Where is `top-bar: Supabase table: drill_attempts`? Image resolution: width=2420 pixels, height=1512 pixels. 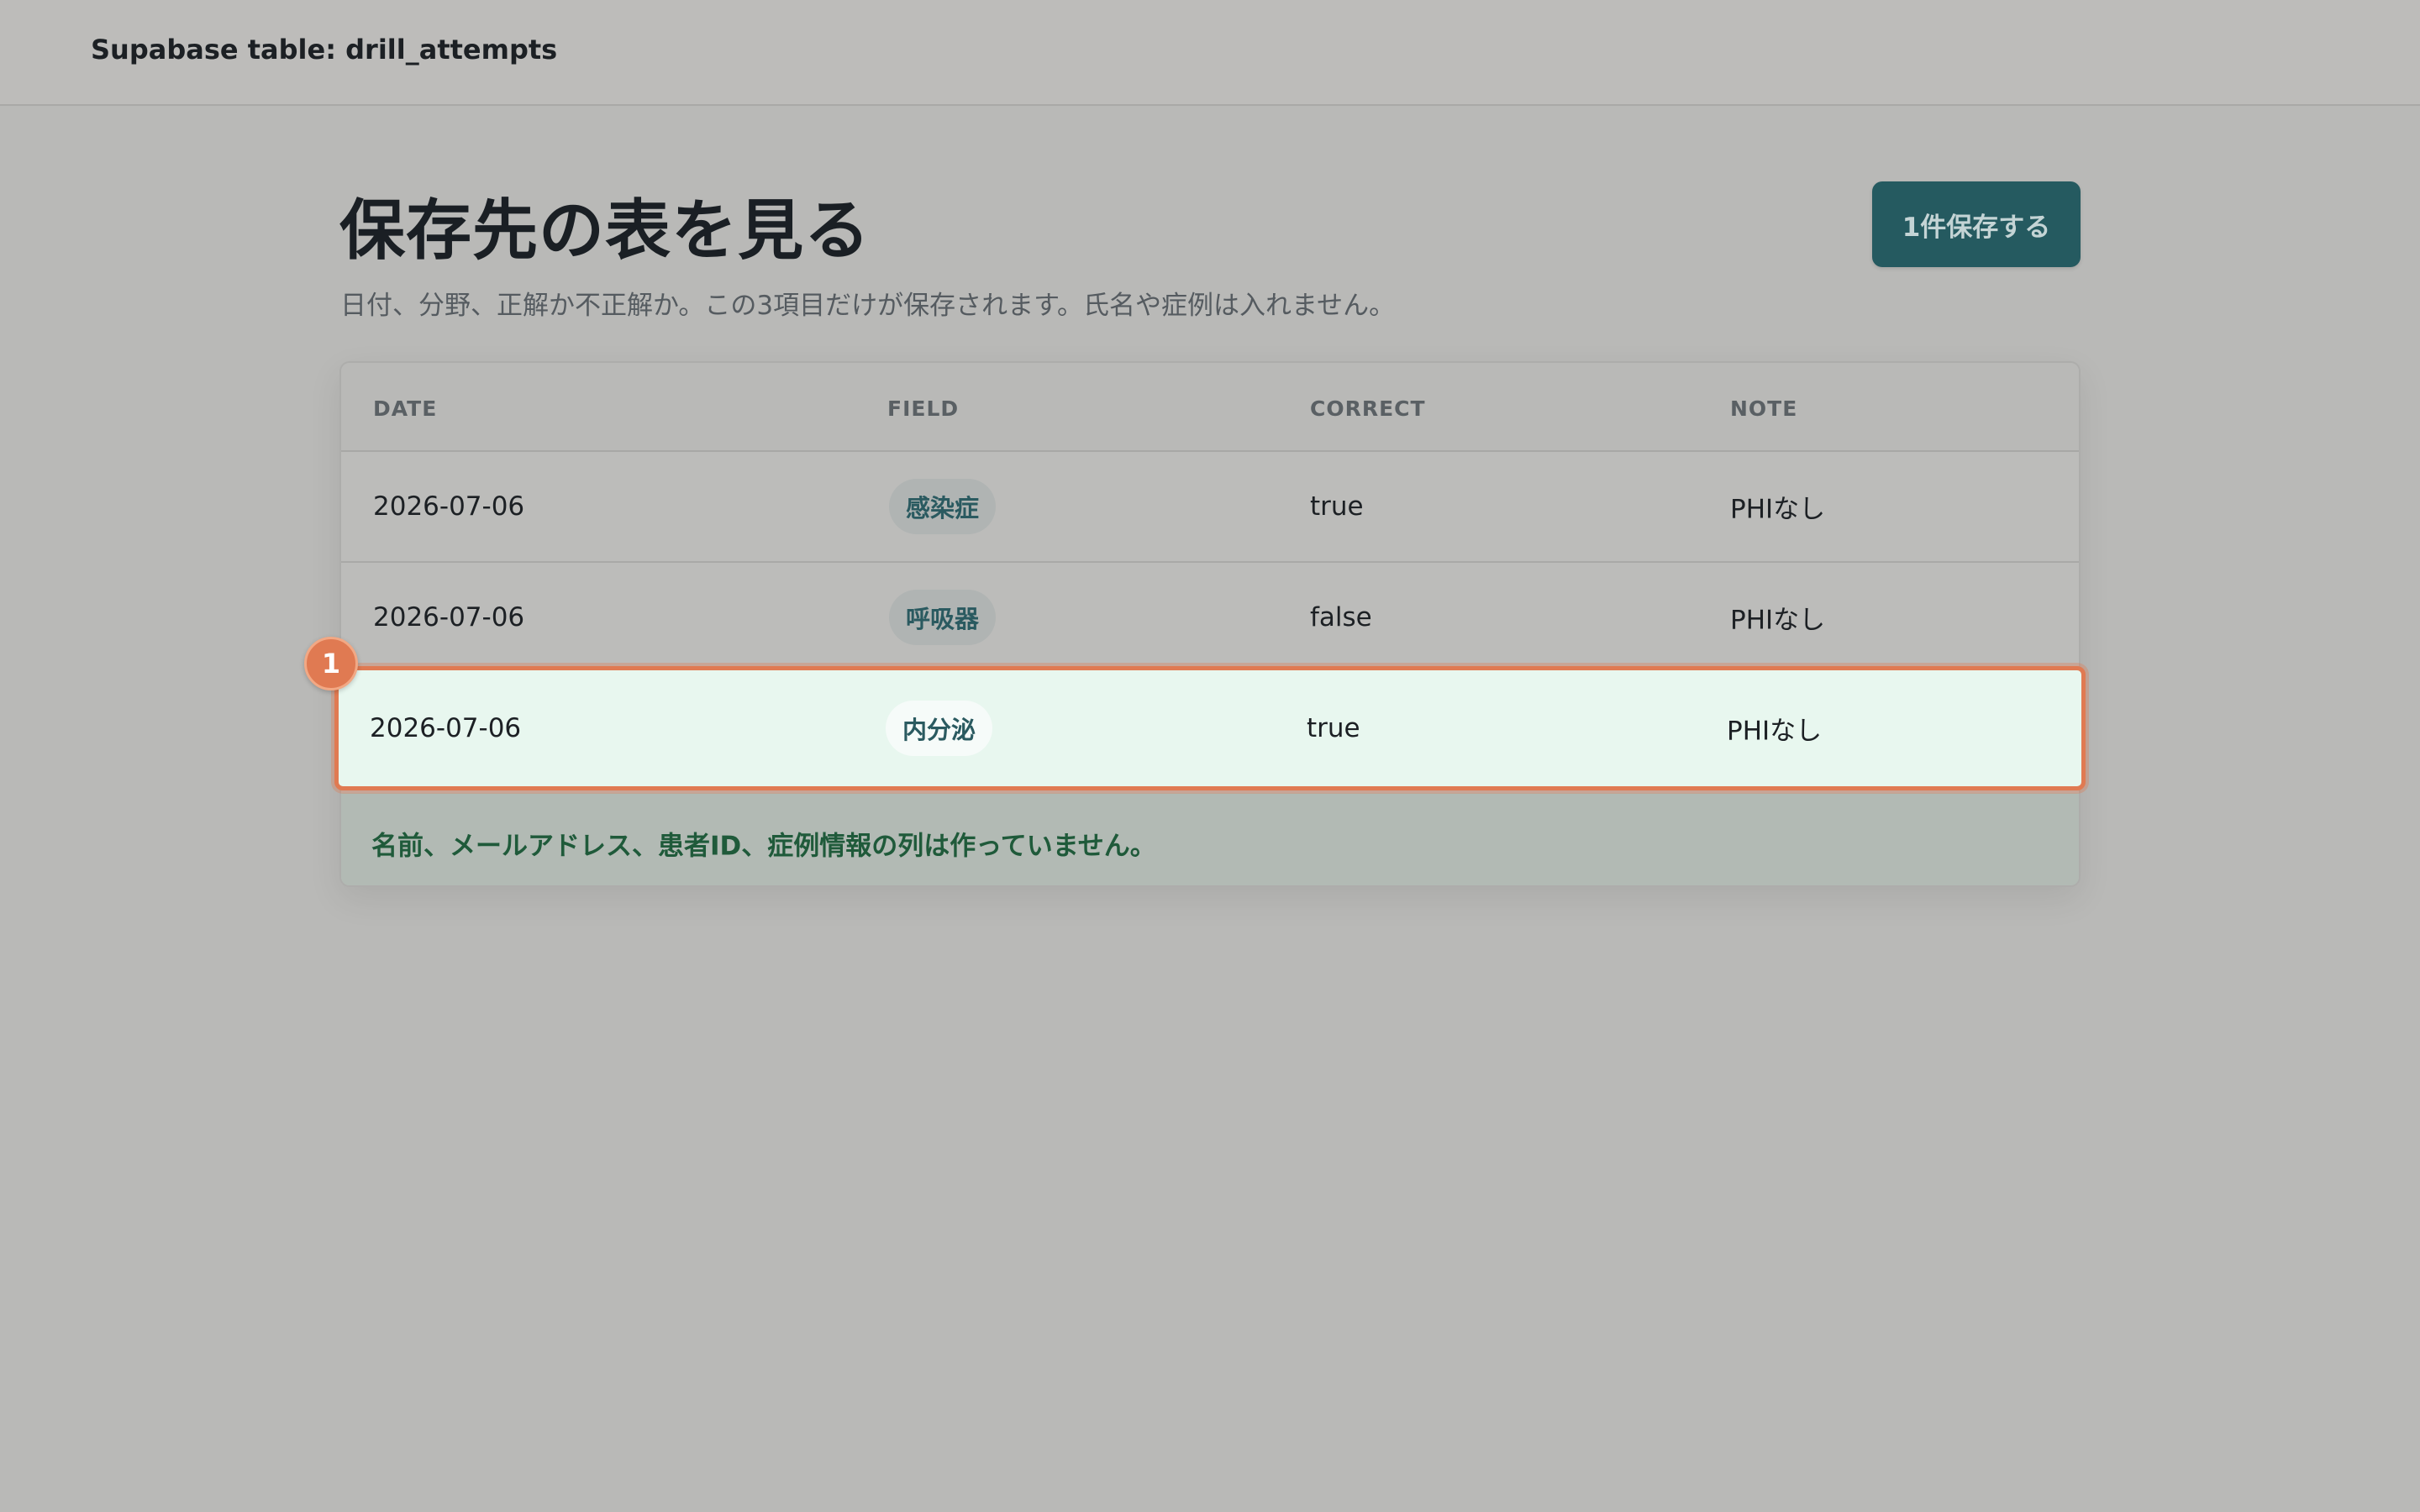 top-bar: Supabase table: drill_attempts is located at coordinates (1210, 53).